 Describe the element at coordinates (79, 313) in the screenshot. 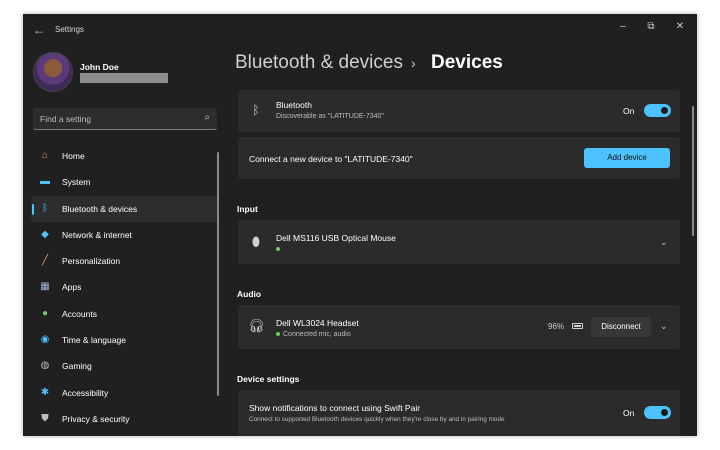

I see `sidebar-item-label: Accounts` at that location.